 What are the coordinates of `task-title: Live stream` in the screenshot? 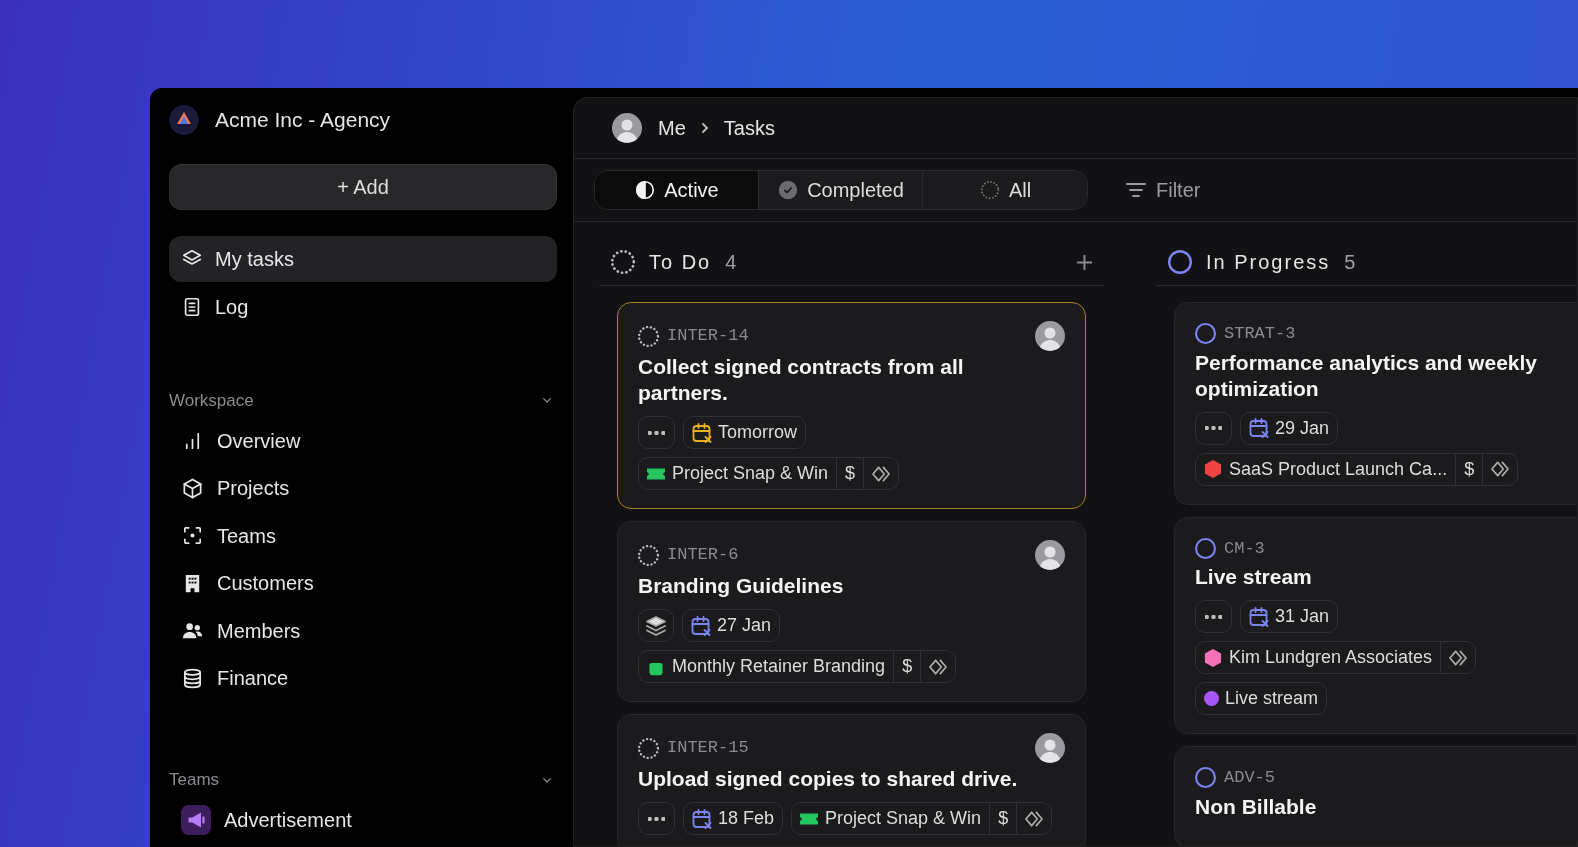 It's located at (1254, 577).